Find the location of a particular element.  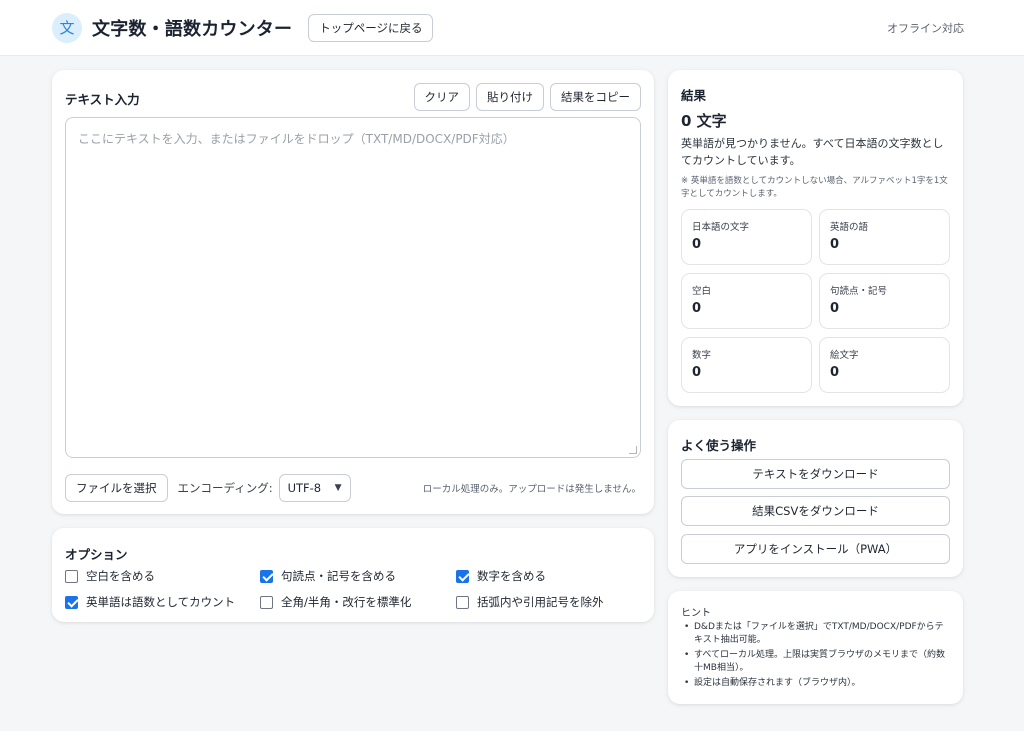

option-include-numbers: 数字を含める is located at coordinates (501, 576).